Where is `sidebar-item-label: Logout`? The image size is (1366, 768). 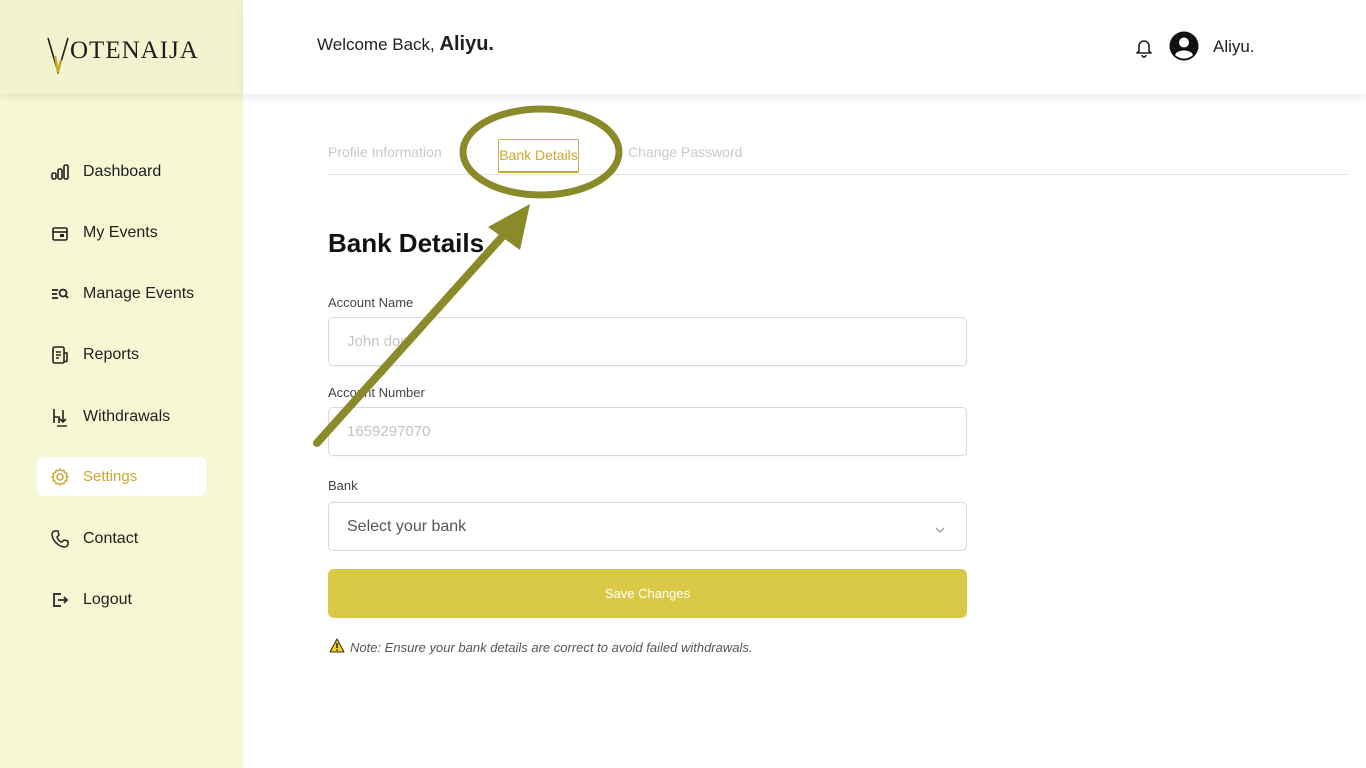 sidebar-item-label: Logout is located at coordinates (107, 599).